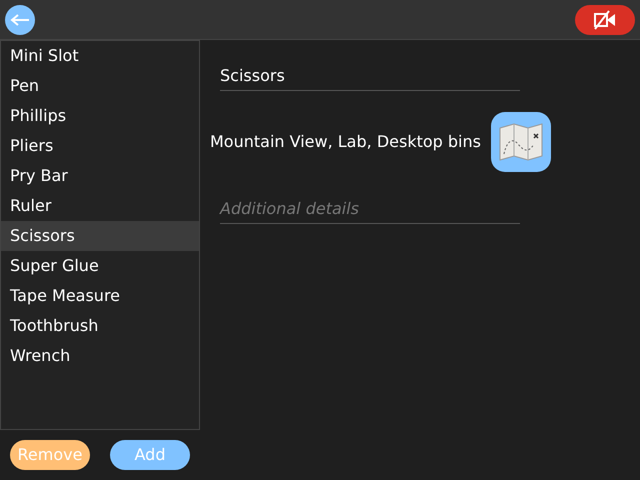 The image size is (640, 480). I want to click on list-item: Pen, so click(100, 86).